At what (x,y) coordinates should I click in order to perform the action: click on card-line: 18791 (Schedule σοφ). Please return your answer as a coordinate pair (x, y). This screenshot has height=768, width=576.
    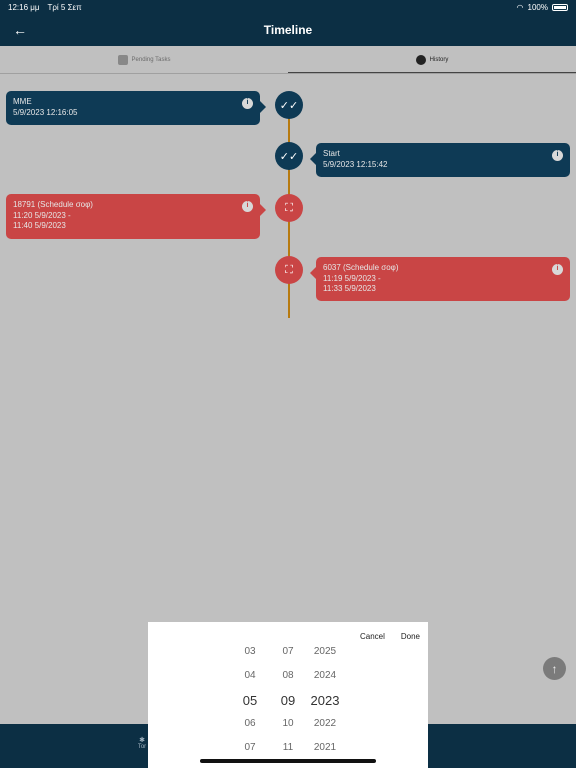
    Looking at the image, I should click on (53, 204).